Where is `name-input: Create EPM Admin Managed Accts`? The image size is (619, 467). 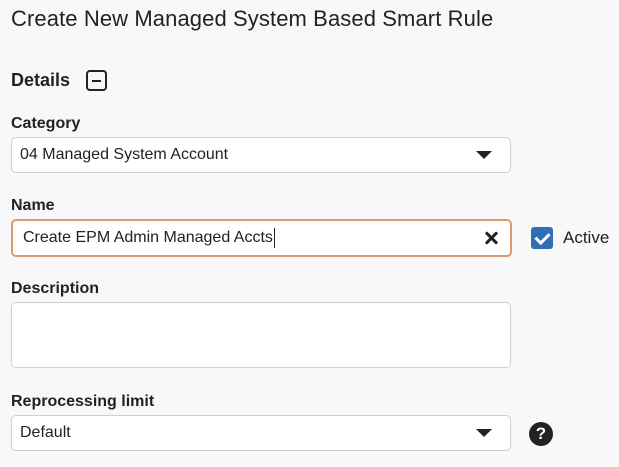 name-input: Create EPM Admin Managed Accts is located at coordinates (261, 238).